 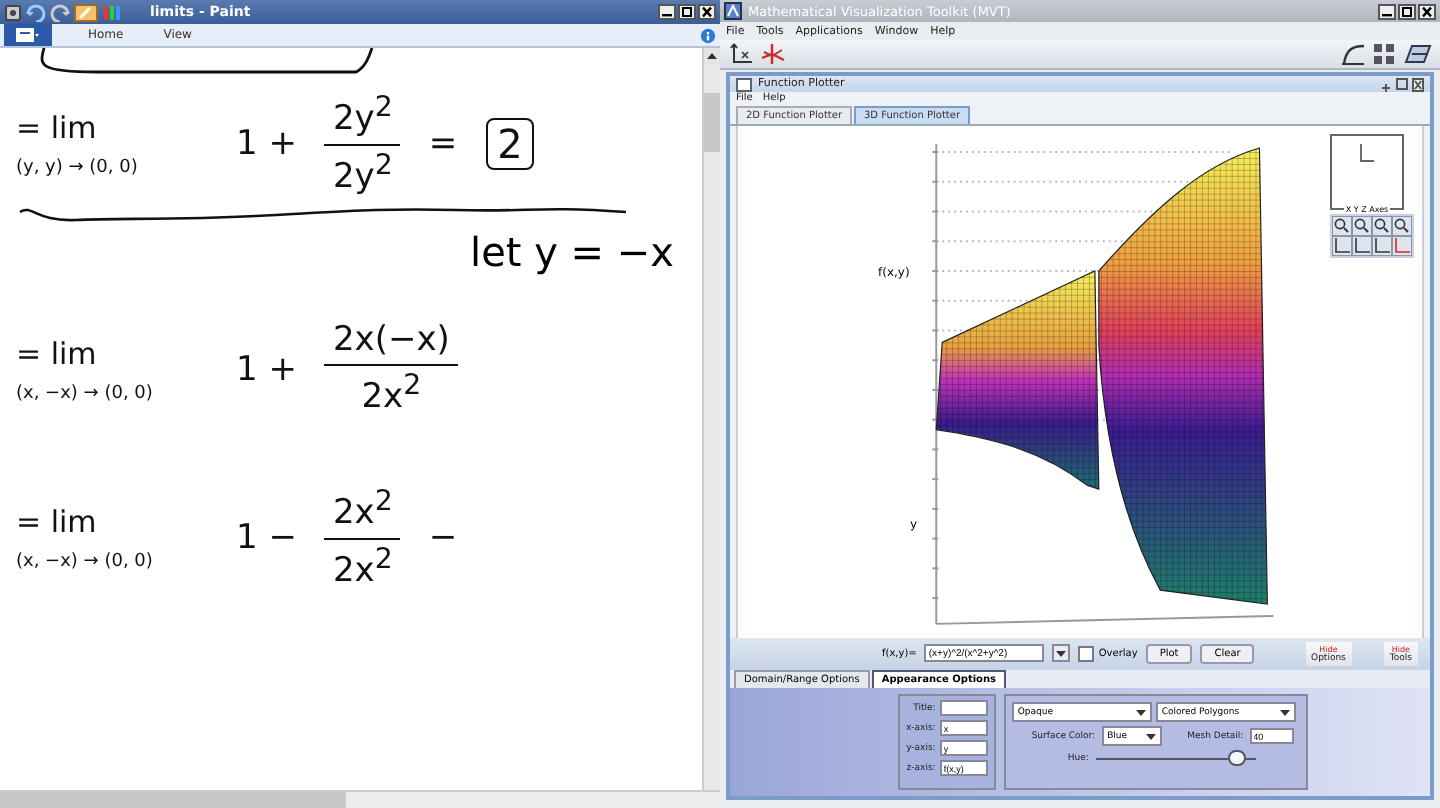 What do you see at coordinates (391, 343) in the screenshot?
I see `fraction-numerator: 2x(−x)` at bounding box center [391, 343].